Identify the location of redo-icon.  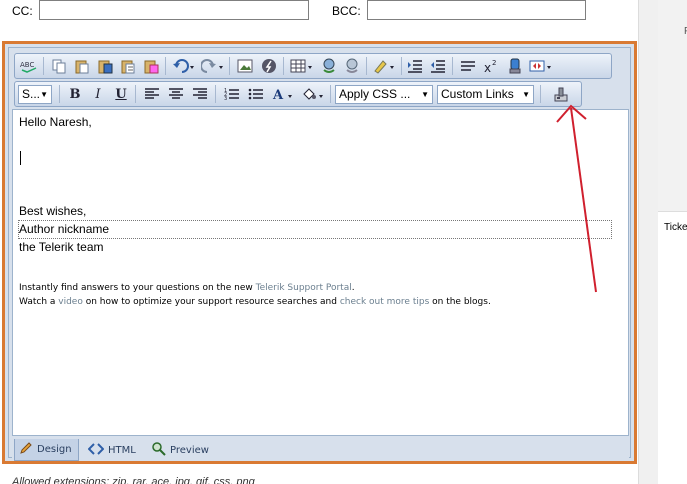
(213, 66).